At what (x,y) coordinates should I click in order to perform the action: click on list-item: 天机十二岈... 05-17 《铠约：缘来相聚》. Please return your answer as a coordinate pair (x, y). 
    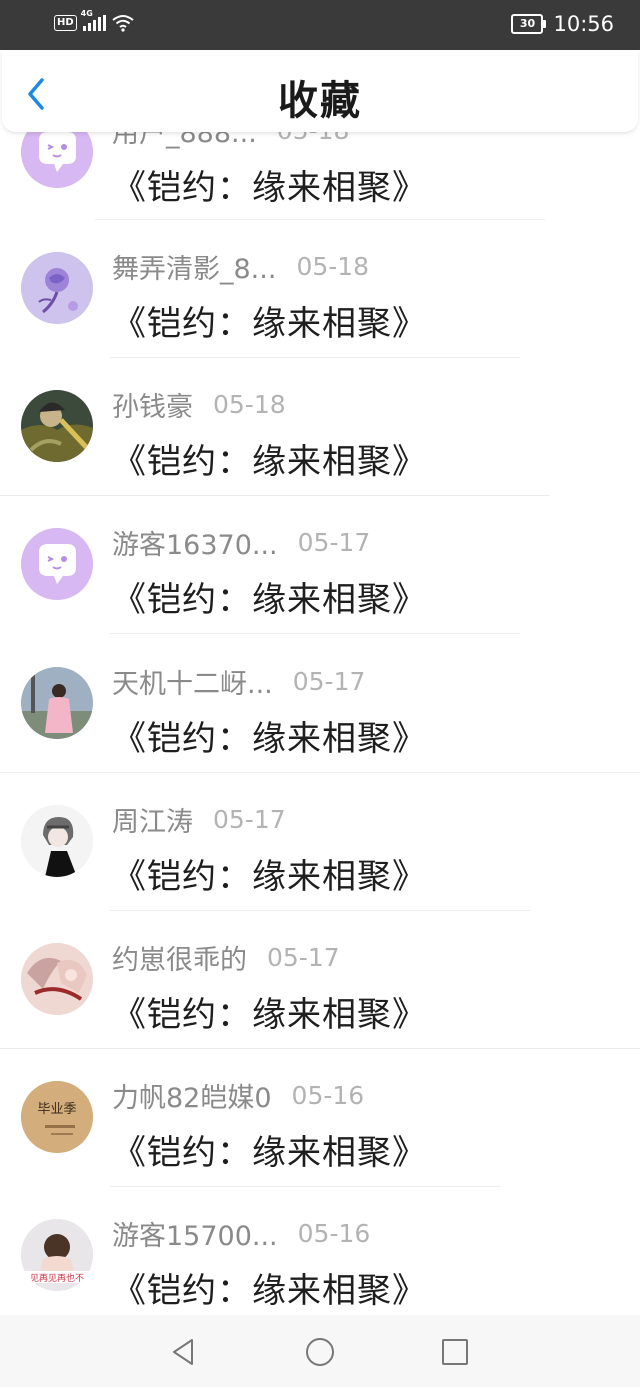
    Looking at the image, I should click on (320, 694).